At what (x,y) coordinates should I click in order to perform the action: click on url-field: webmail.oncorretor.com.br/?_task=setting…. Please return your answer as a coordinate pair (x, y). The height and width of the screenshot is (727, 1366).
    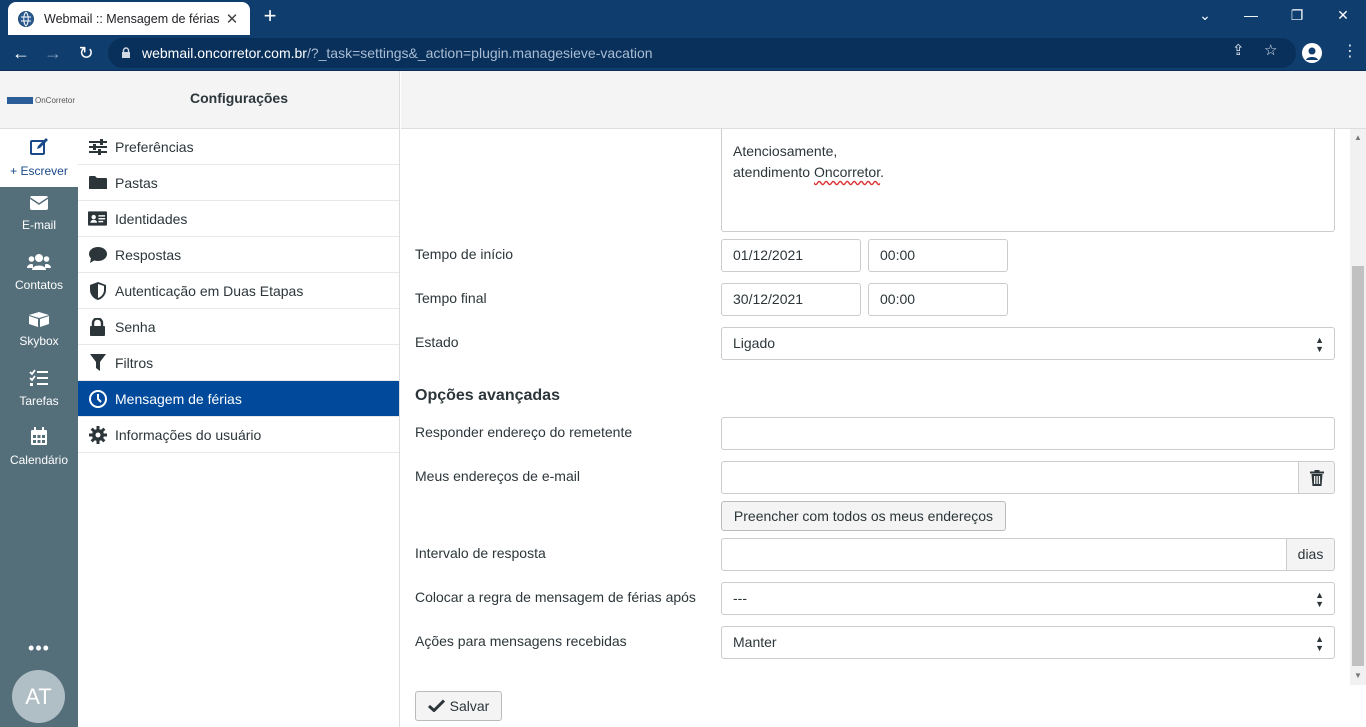
    Looking at the image, I should click on (702, 53).